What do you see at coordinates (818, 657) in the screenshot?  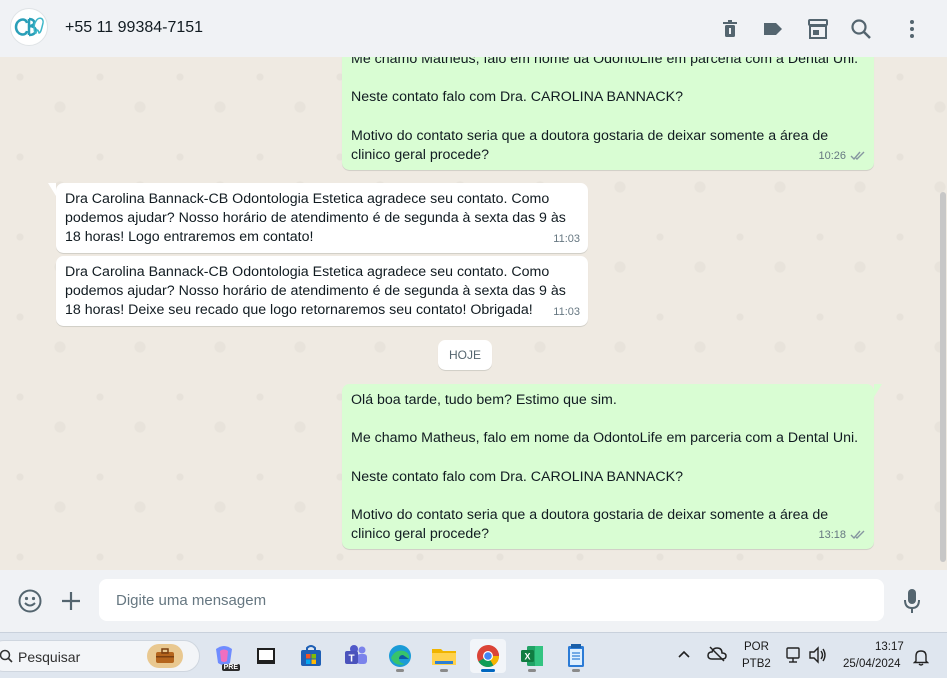 I see `volume-icon` at bounding box center [818, 657].